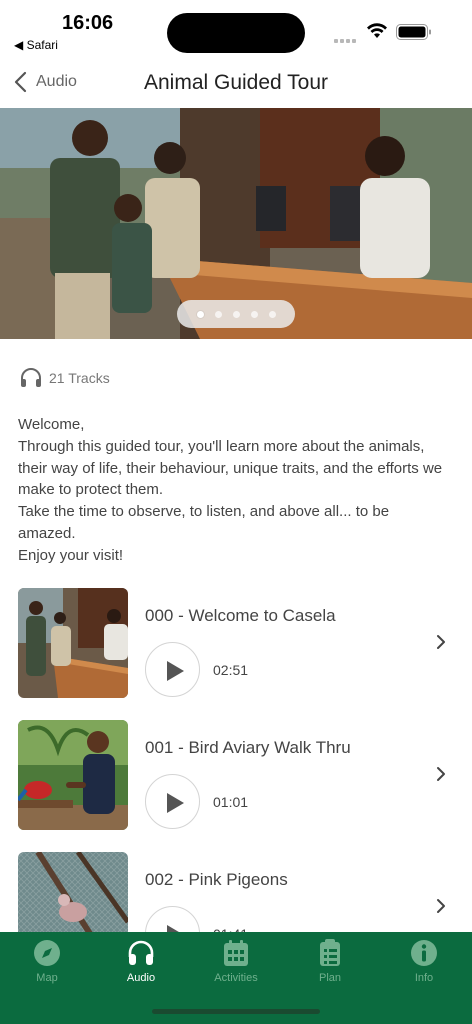  Describe the element at coordinates (236, 953) in the screenshot. I see `calendar-icon` at that location.